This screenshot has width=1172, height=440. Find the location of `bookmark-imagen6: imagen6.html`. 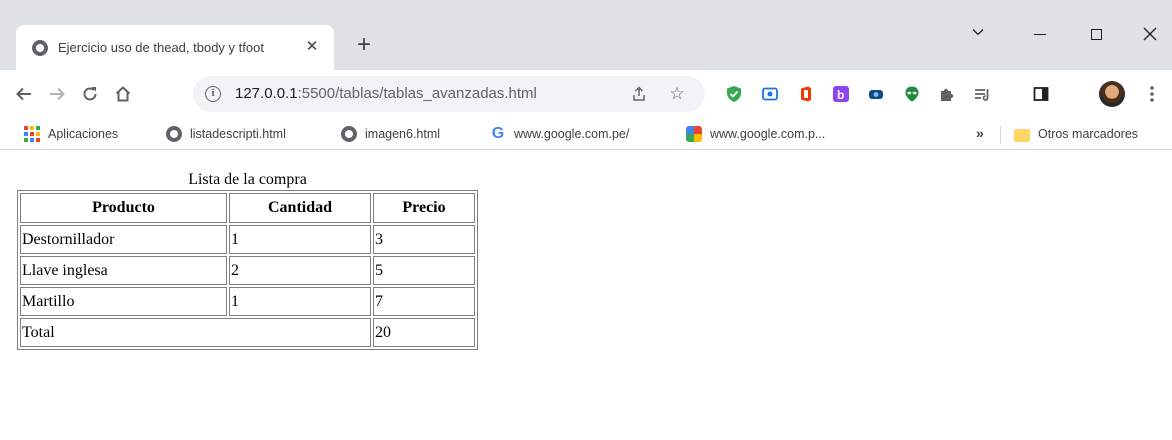

bookmark-imagen6: imagen6.html is located at coordinates (390, 134).